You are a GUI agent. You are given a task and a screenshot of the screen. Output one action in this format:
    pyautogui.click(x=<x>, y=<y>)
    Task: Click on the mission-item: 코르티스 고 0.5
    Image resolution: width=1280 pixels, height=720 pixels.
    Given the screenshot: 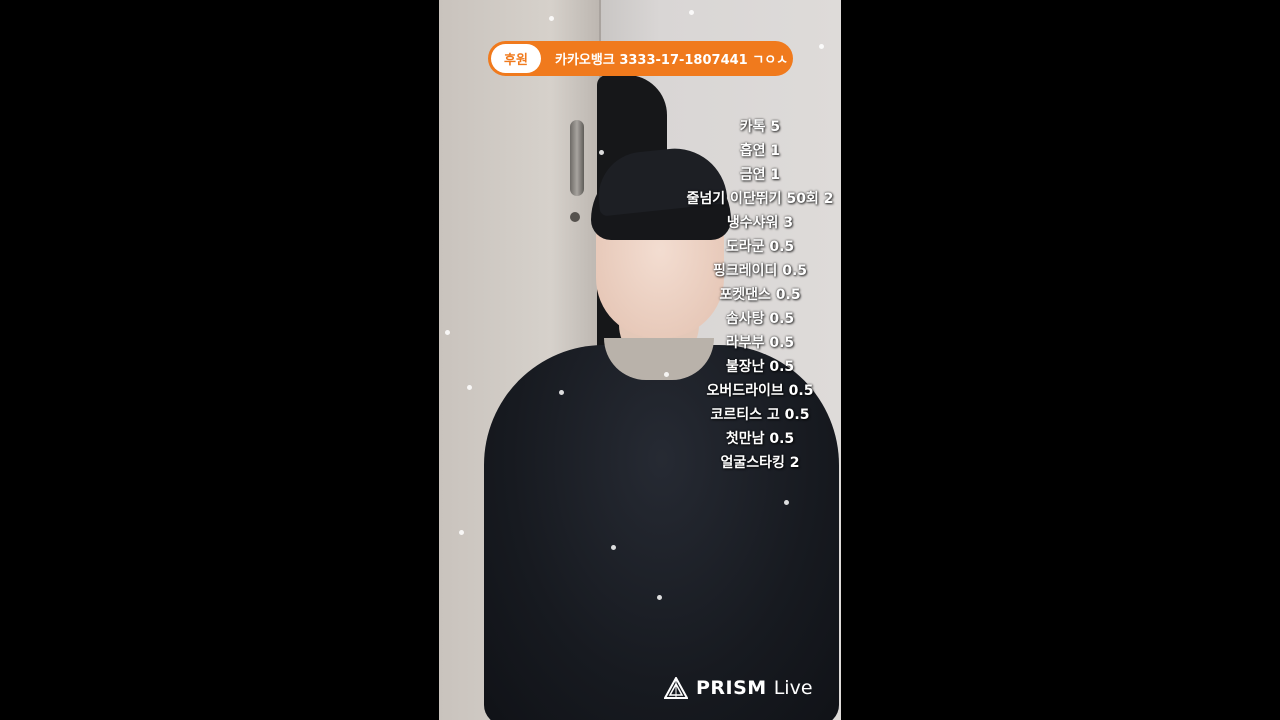 What is the action you would take?
    pyautogui.click(x=760, y=415)
    